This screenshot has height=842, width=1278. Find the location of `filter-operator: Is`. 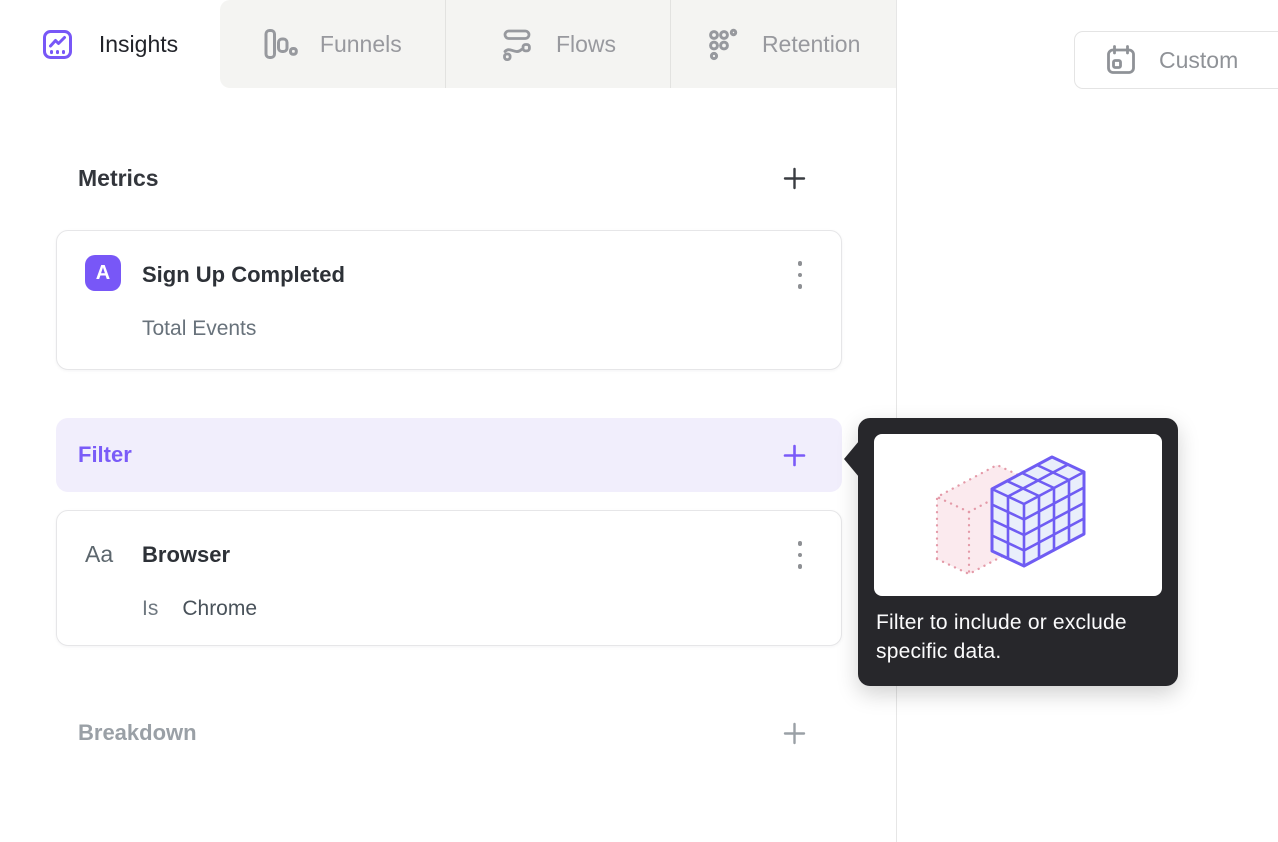

filter-operator: Is is located at coordinates (150, 609).